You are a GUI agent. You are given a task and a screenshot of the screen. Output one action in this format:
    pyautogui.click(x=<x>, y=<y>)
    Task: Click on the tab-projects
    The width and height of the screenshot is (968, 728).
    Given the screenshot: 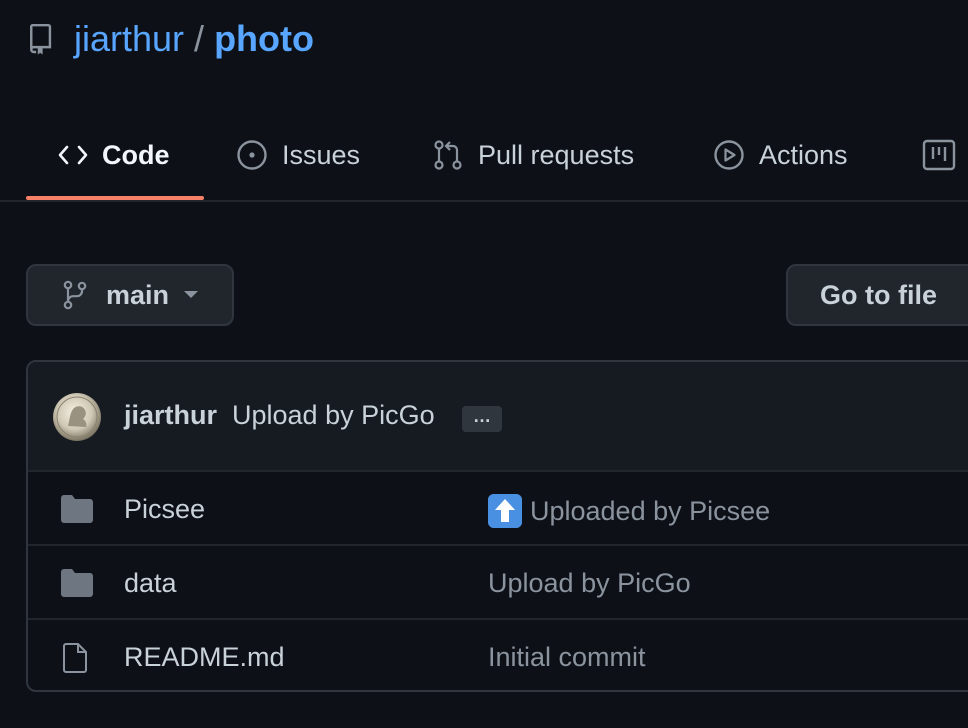 What is the action you would take?
    pyautogui.click(x=945, y=155)
    